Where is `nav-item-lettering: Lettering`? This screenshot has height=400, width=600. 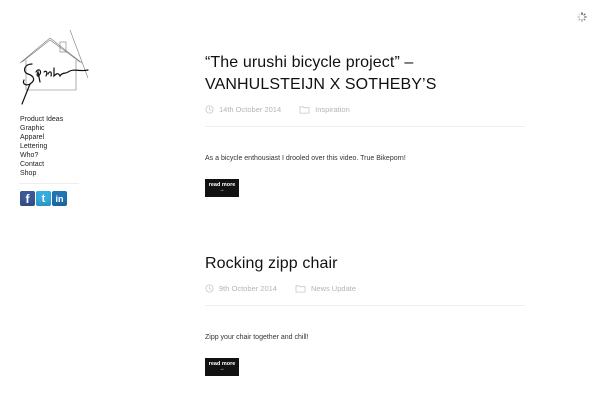 nav-item-lettering: Lettering is located at coordinates (41, 146).